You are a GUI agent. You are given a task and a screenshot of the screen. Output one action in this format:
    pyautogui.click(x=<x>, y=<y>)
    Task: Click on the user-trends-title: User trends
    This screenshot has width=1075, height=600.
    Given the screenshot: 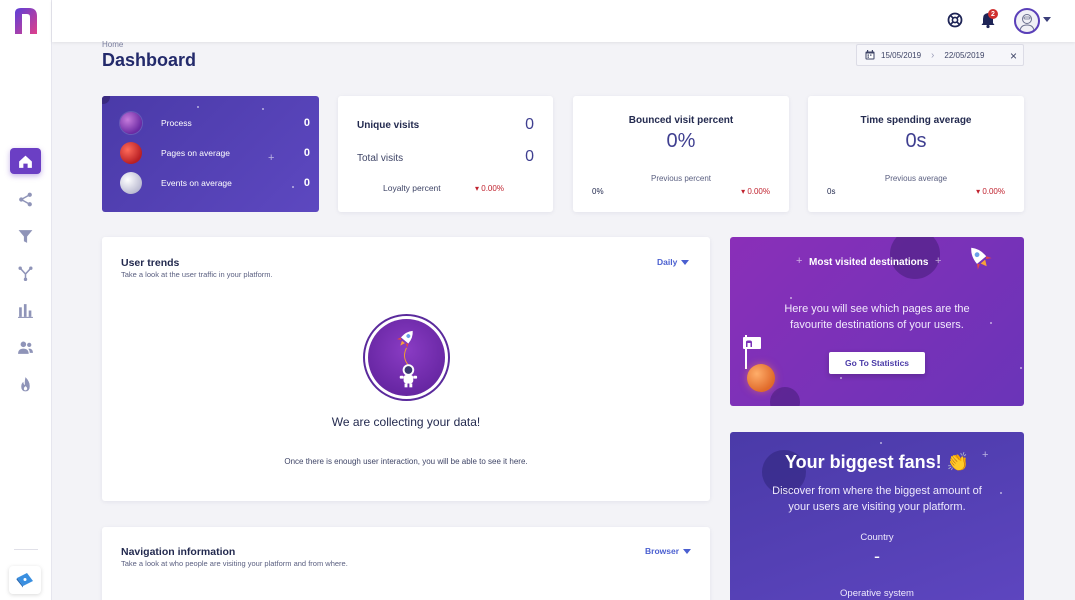 What is the action you would take?
    pyautogui.click(x=150, y=263)
    